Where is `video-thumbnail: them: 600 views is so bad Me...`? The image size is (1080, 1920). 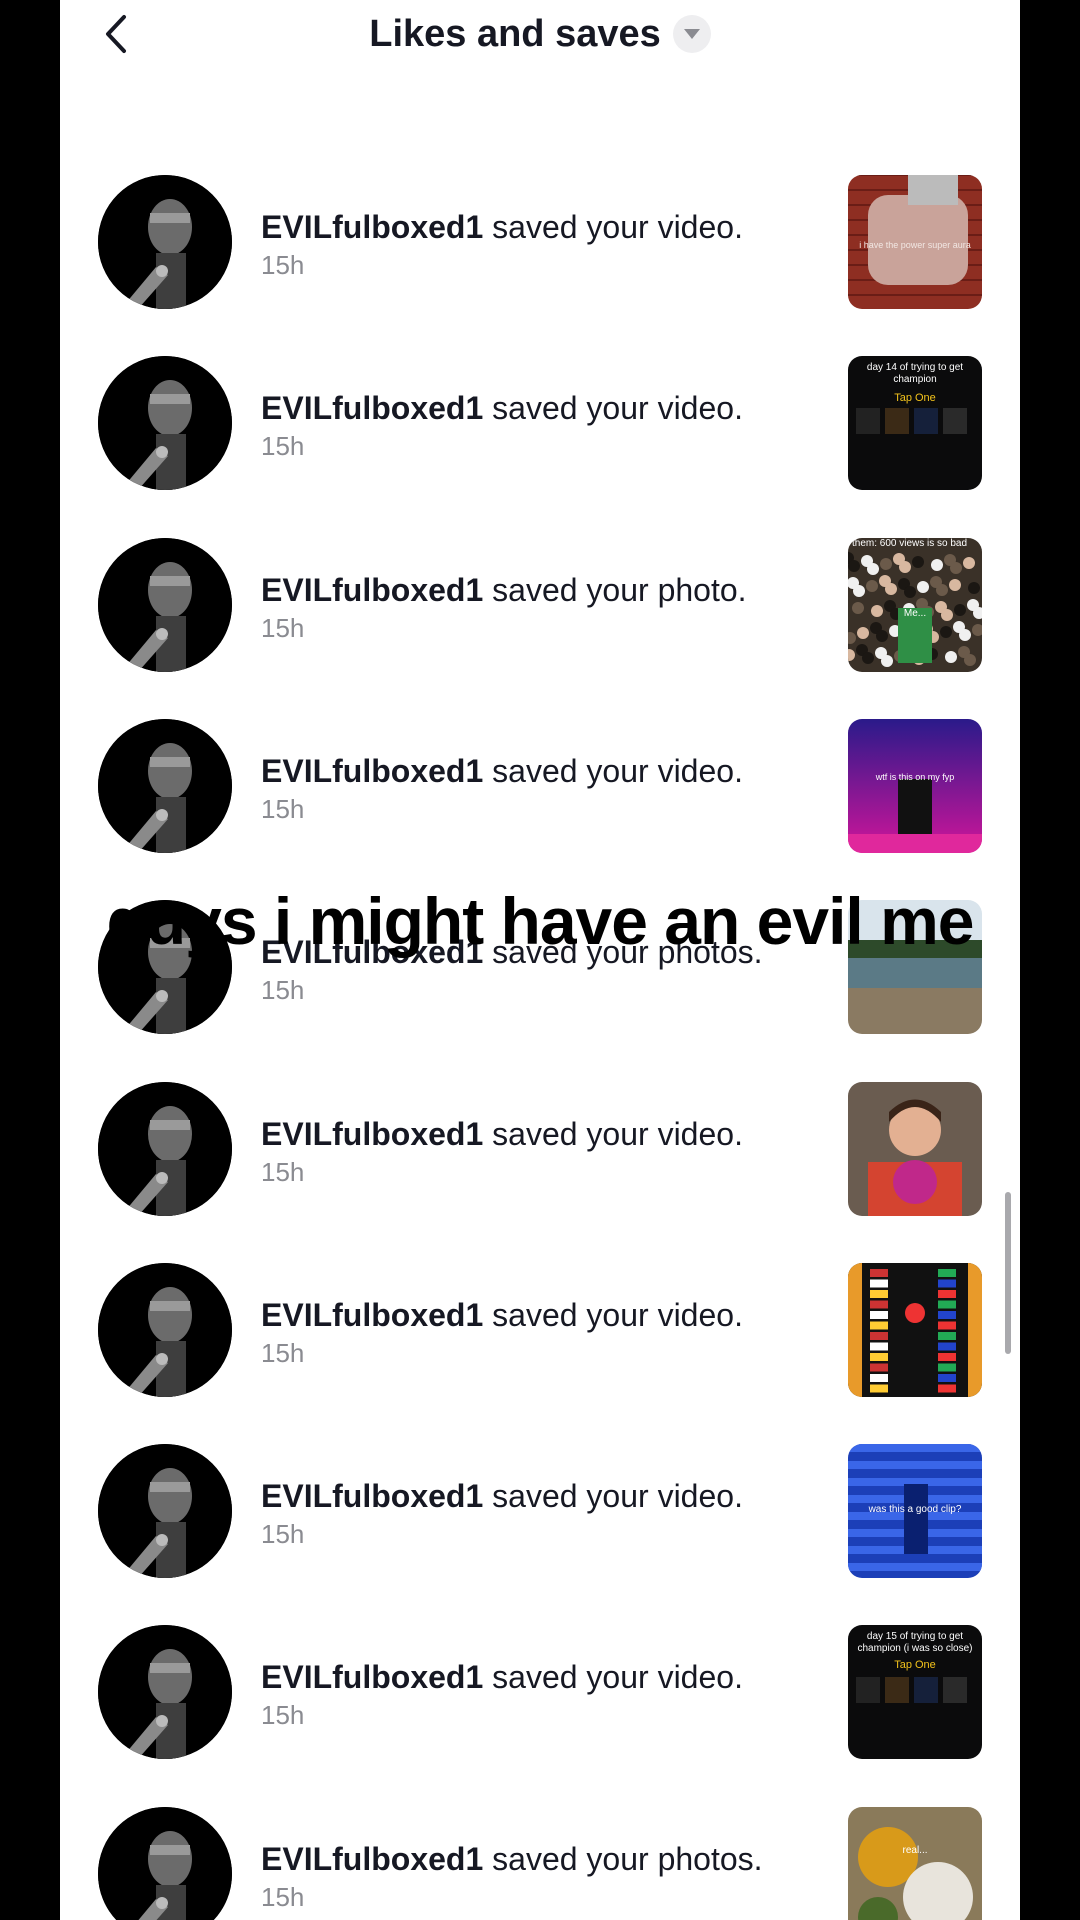
video-thumbnail: them: 600 views is so bad Me... is located at coordinates (915, 604).